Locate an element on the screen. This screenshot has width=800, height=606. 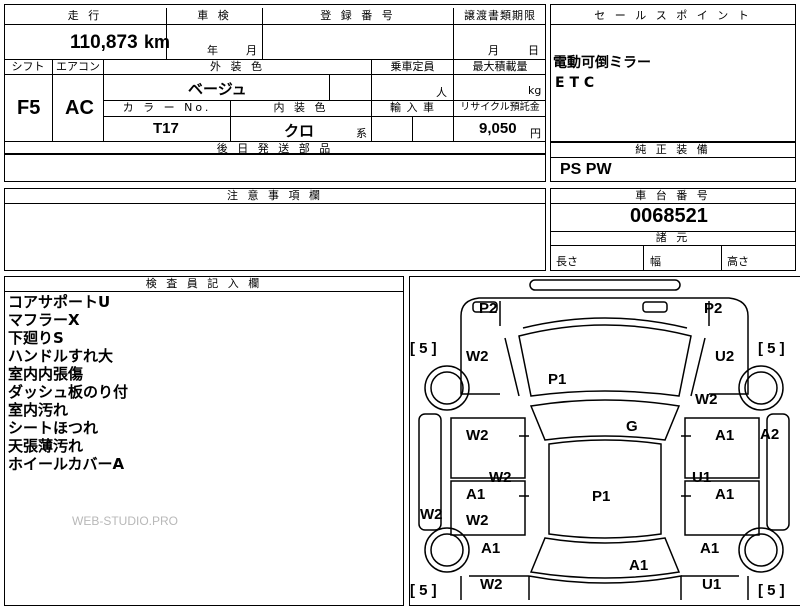
note-item: ホイールカバーA is located at coordinates (66, 464).